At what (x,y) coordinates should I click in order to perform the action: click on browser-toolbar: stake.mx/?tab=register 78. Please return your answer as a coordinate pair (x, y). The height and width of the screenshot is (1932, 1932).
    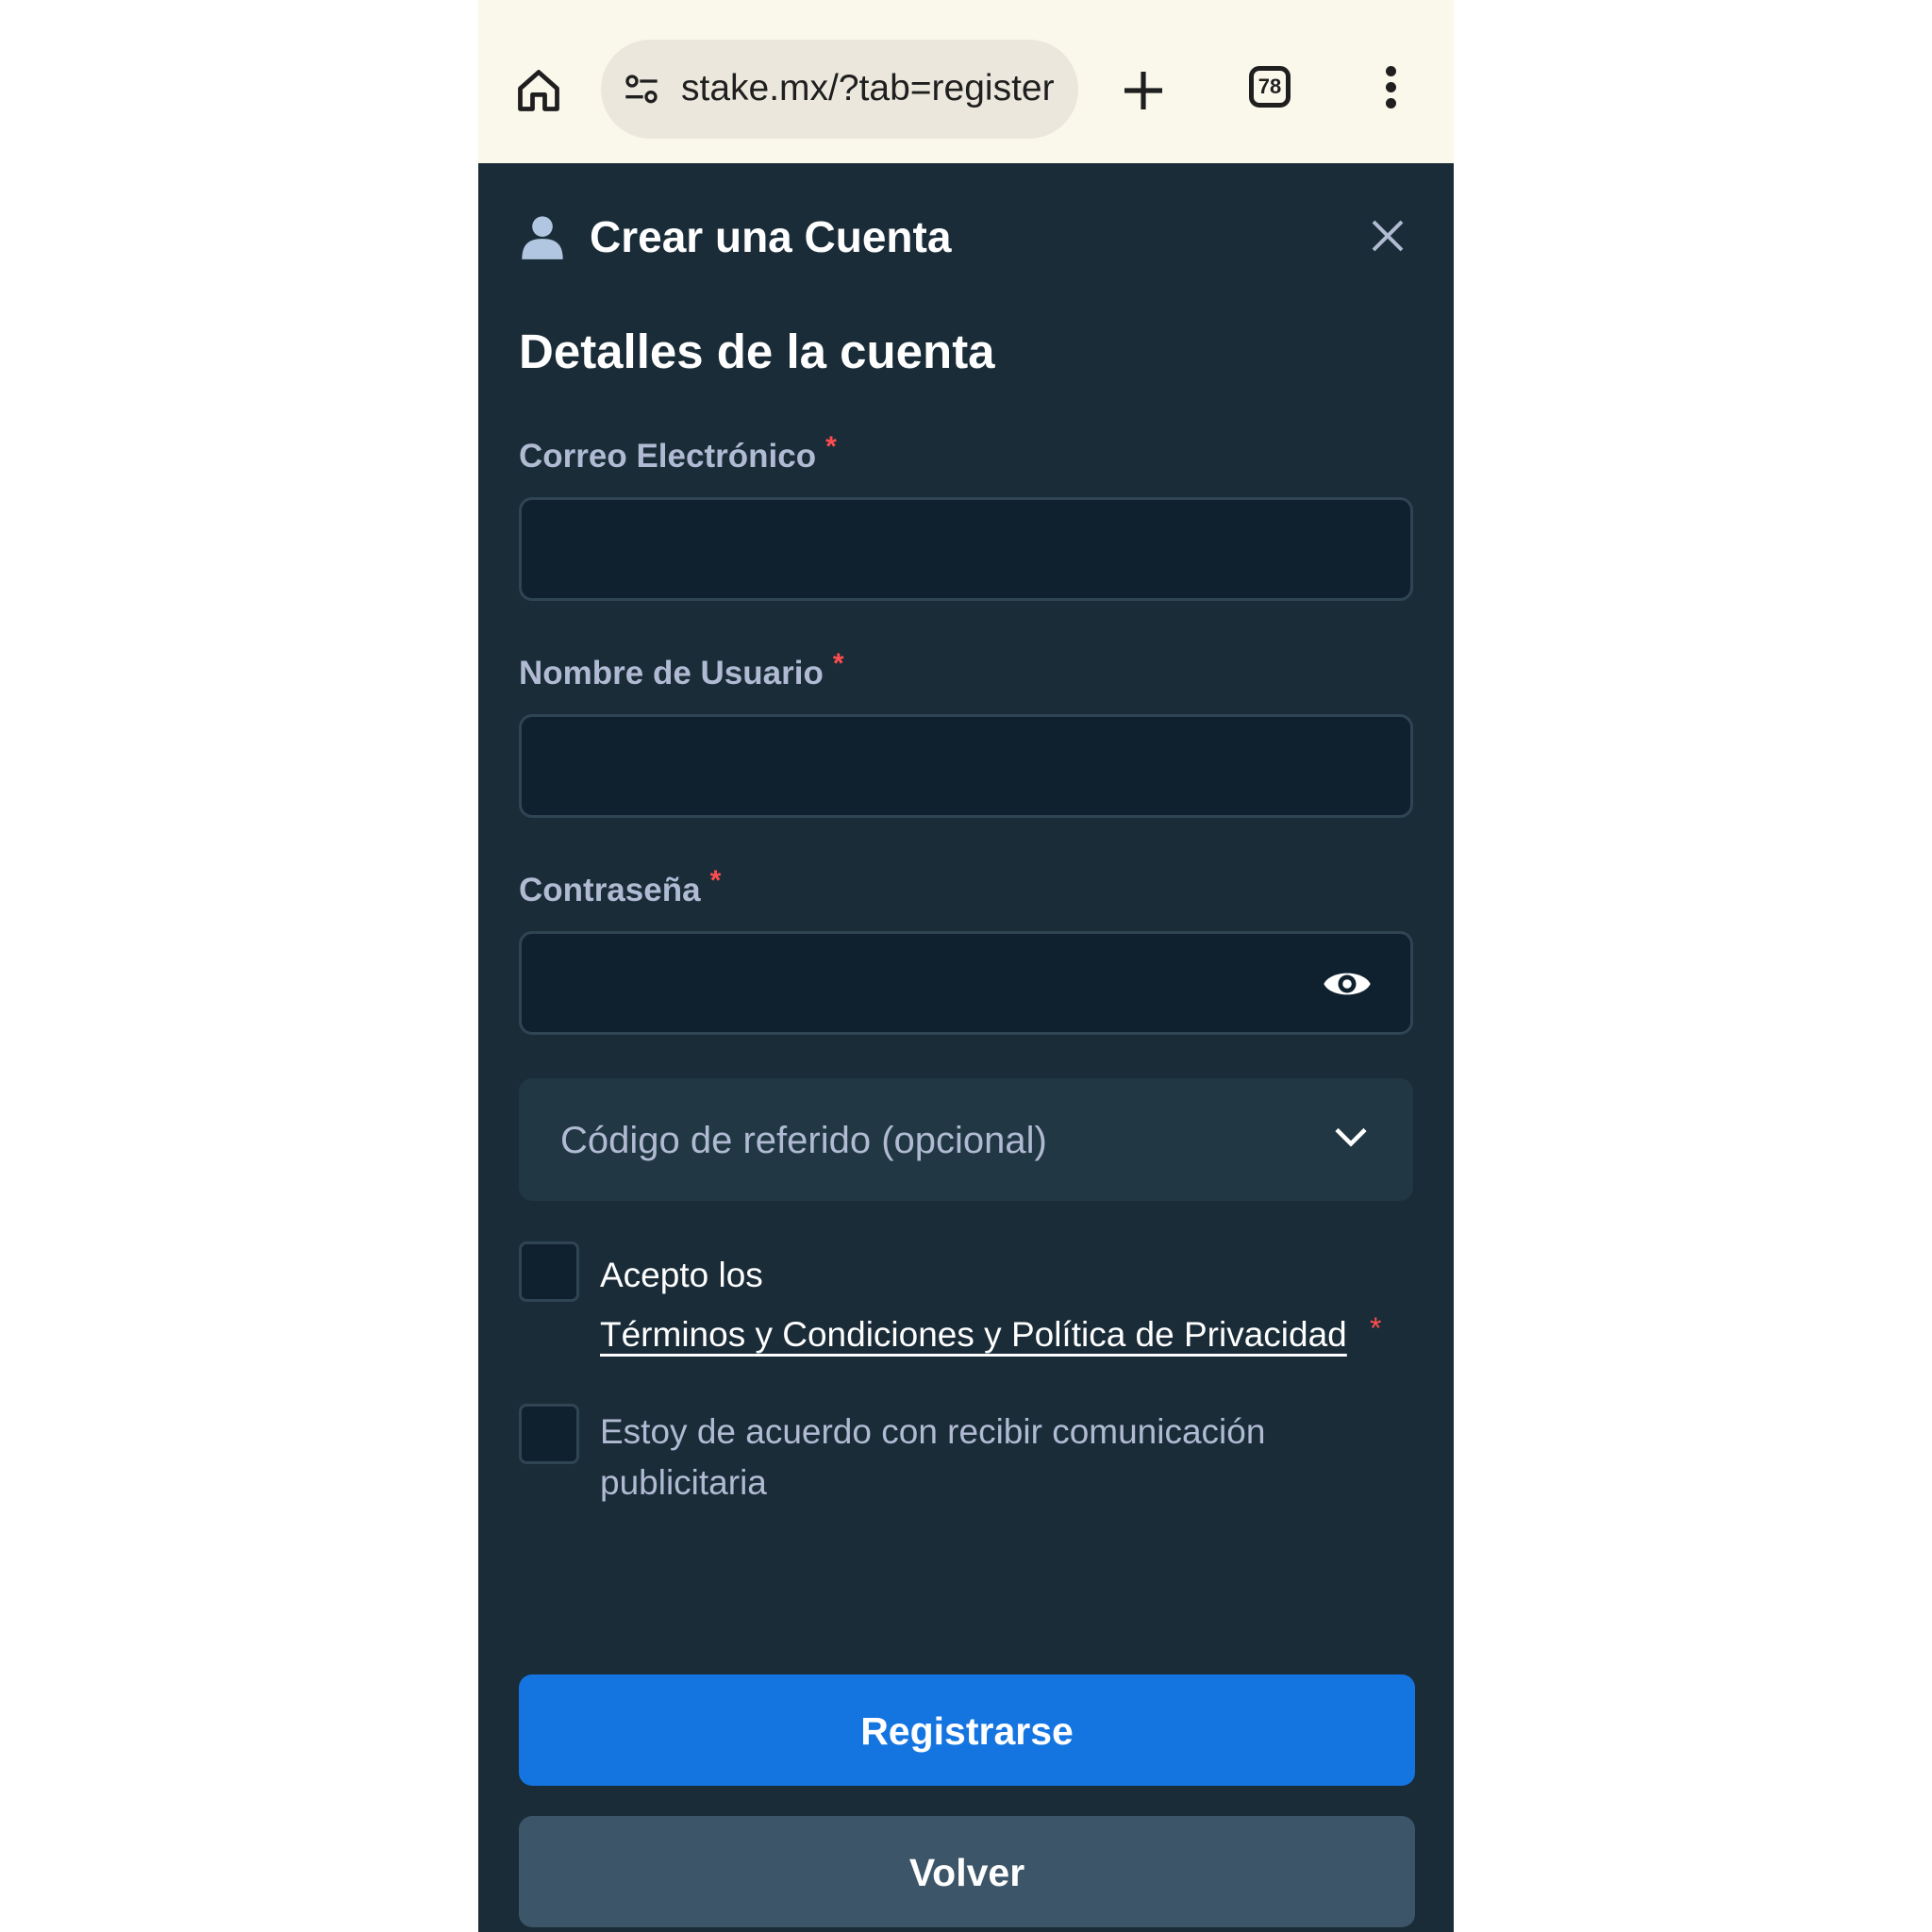
    Looking at the image, I should click on (966, 81).